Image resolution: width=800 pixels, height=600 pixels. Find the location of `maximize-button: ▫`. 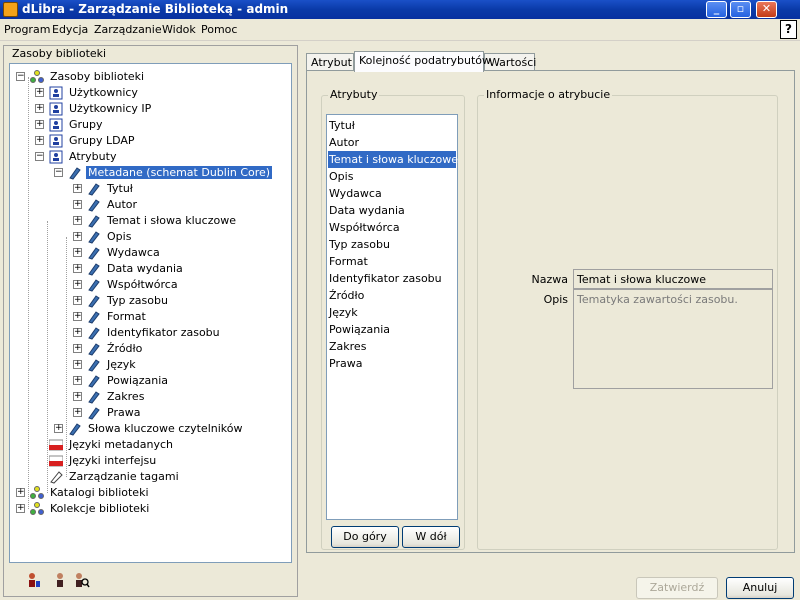

maximize-button: ▫ is located at coordinates (740, 9).